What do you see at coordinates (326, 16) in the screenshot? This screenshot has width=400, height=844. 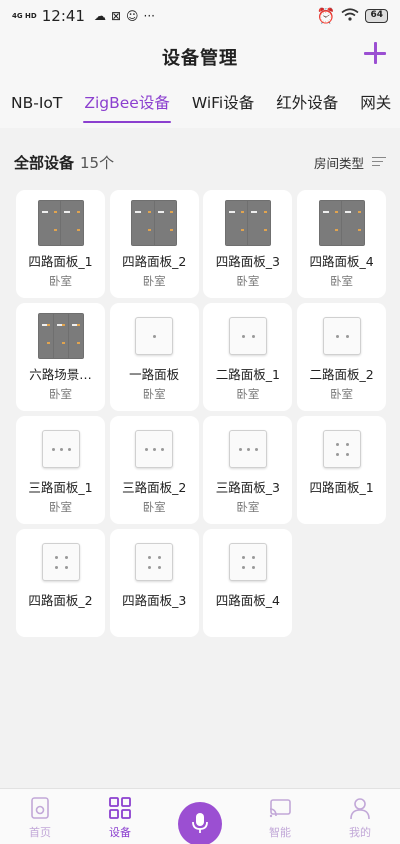 I see `alarm-icon: ⏰` at bounding box center [326, 16].